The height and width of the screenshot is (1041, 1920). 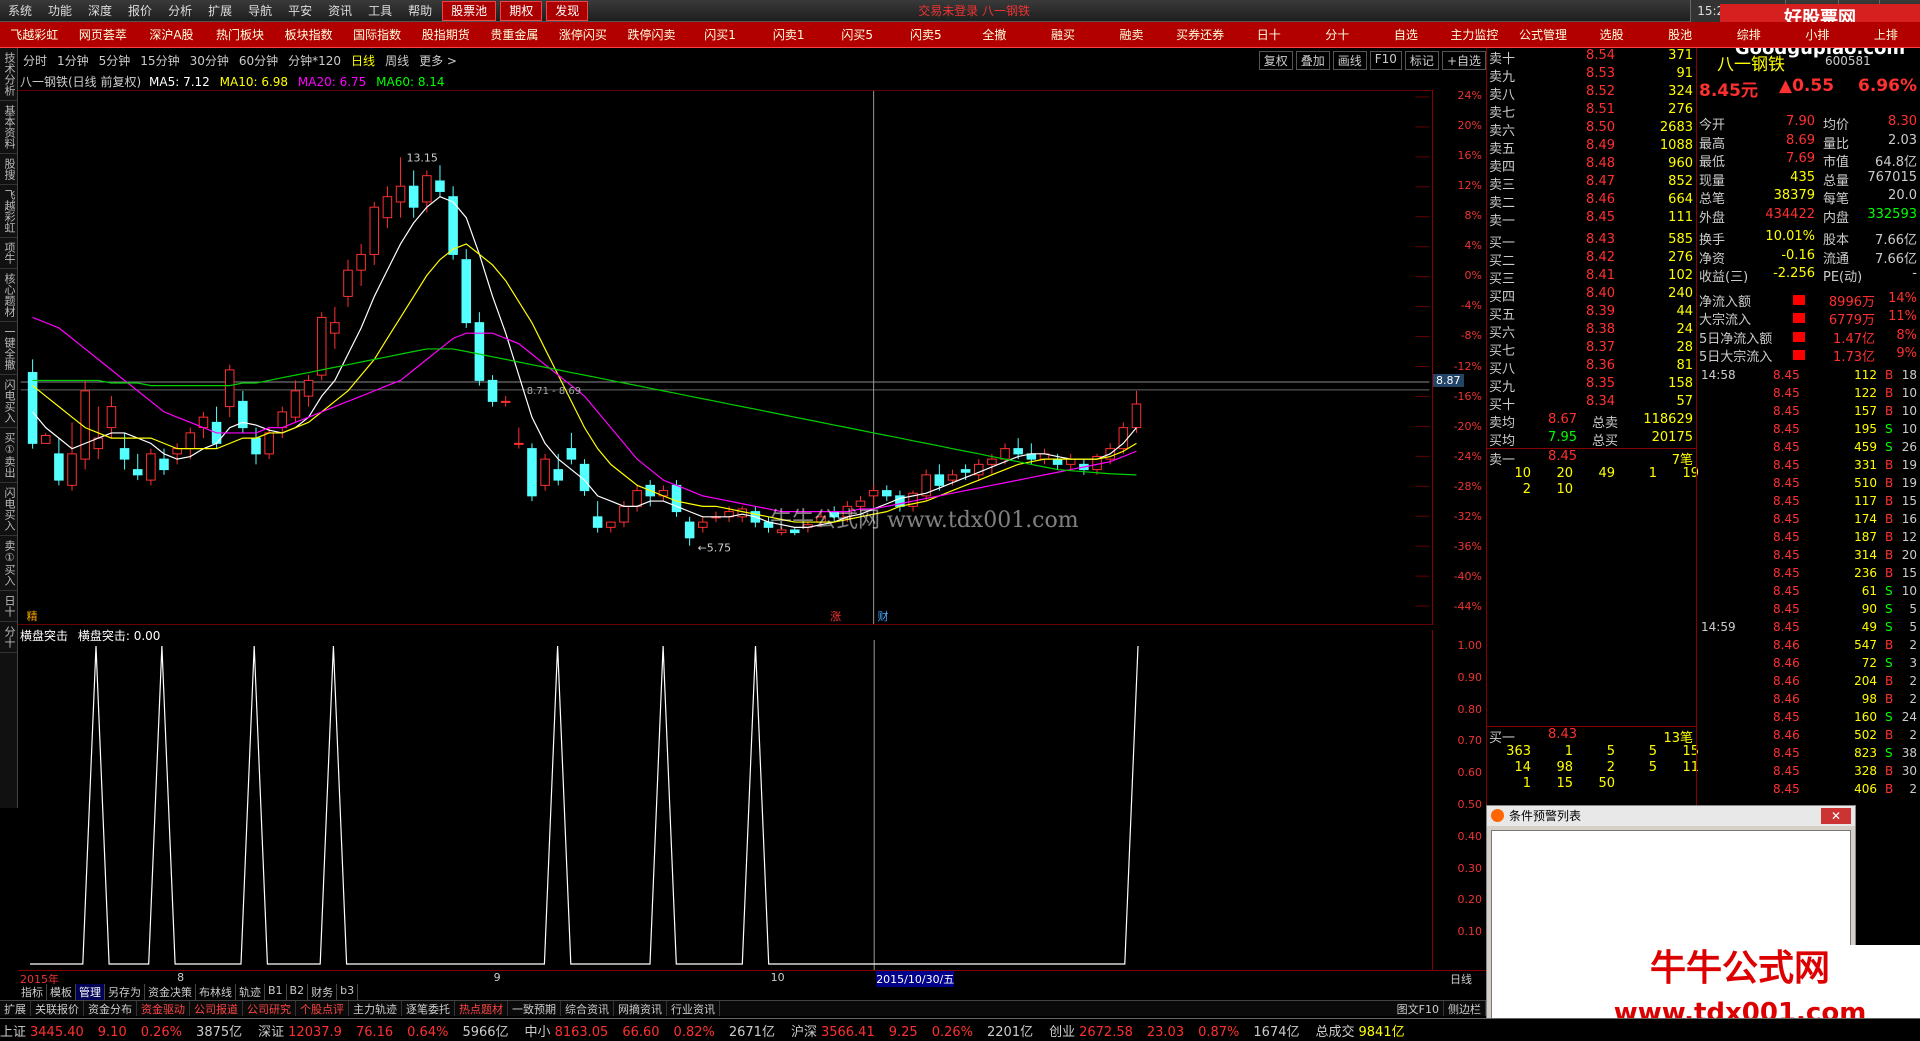 What do you see at coordinates (720, 34) in the screenshot?
I see `toolbar-button-10: 闪买1` at bounding box center [720, 34].